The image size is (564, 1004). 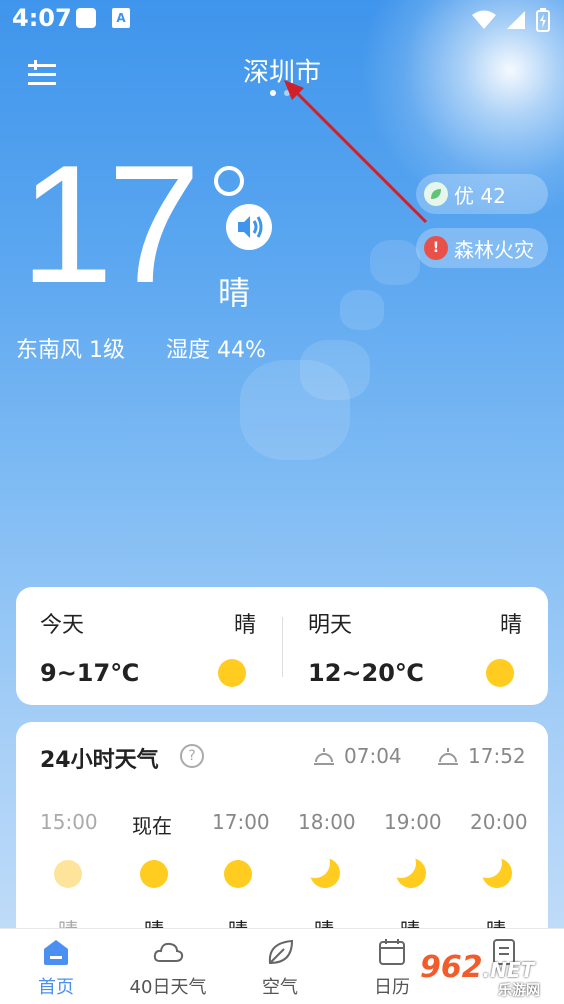 What do you see at coordinates (90, 673) in the screenshot?
I see `today-range: 9~17℃` at bounding box center [90, 673].